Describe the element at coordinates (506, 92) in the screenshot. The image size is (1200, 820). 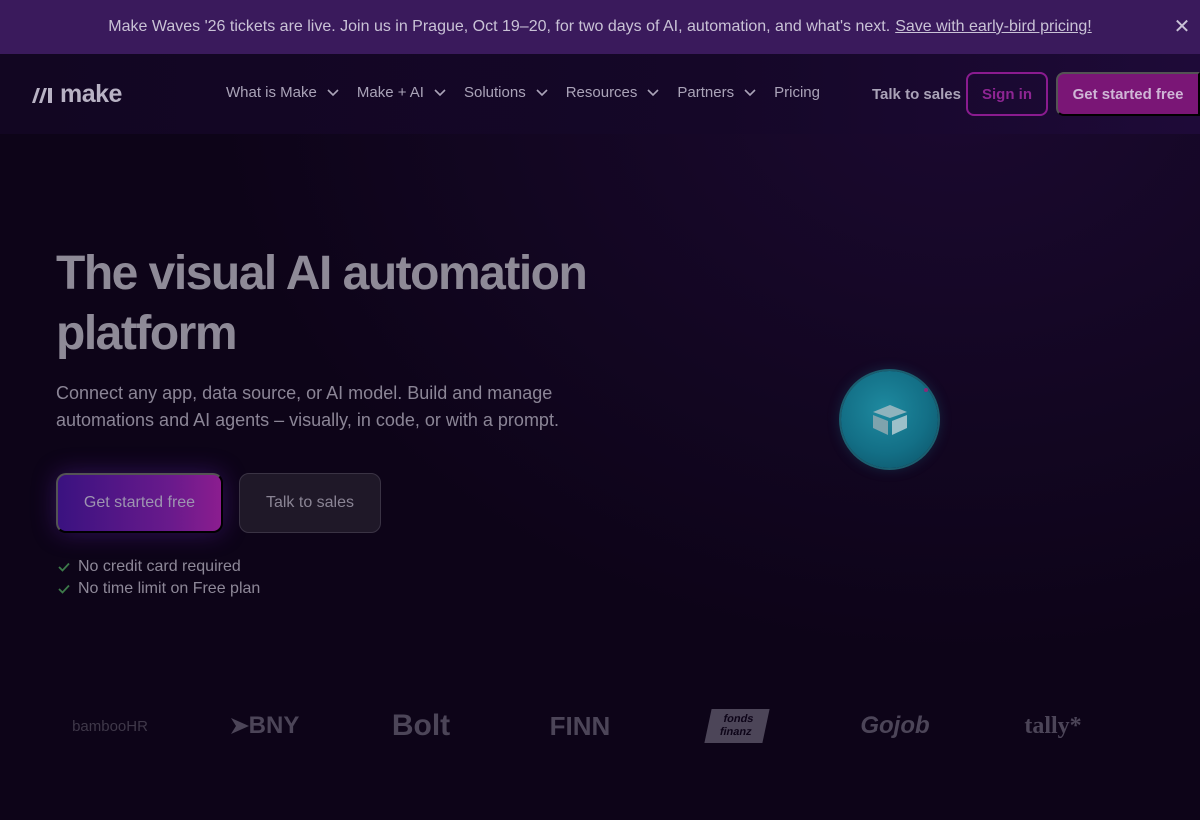
I see `nav-item-solutions: Solutions` at that location.